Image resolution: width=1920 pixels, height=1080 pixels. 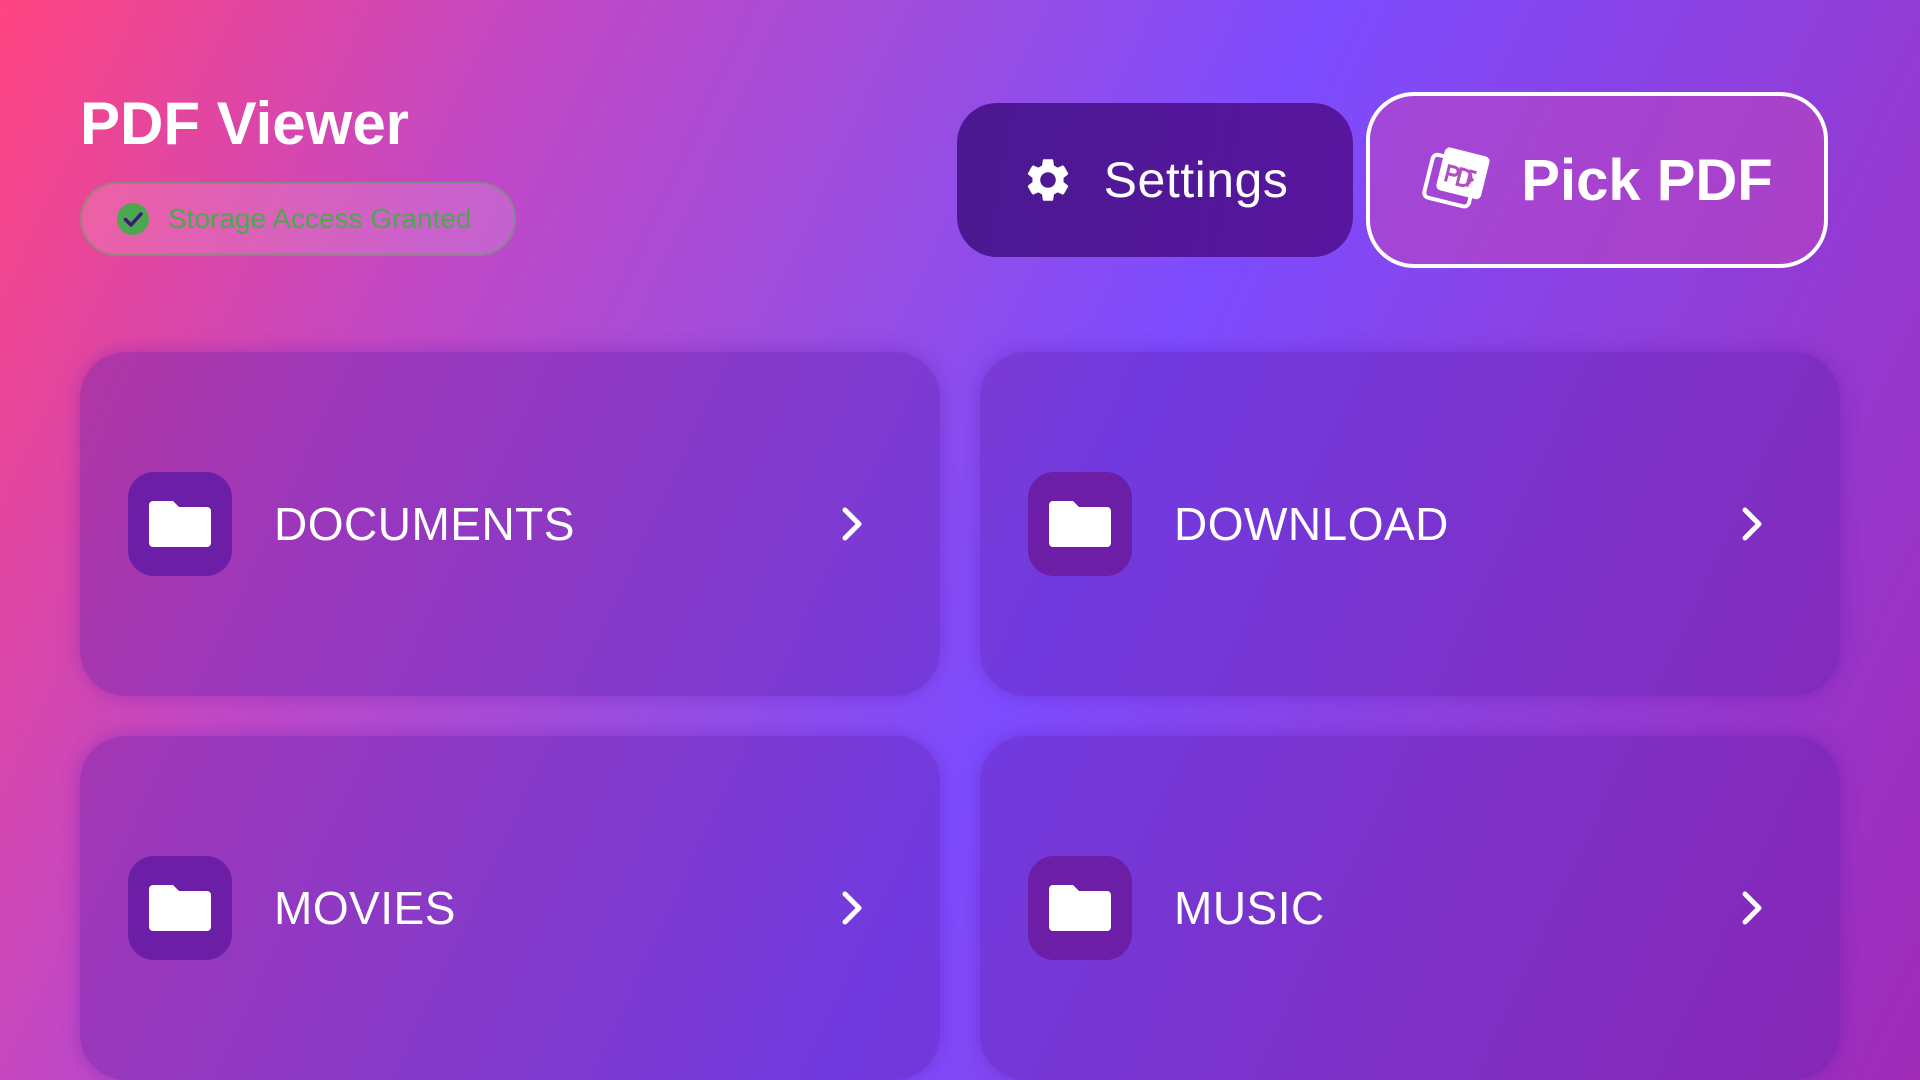 I want to click on storage-status-label: Storage Access Granted, so click(x=320, y=218).